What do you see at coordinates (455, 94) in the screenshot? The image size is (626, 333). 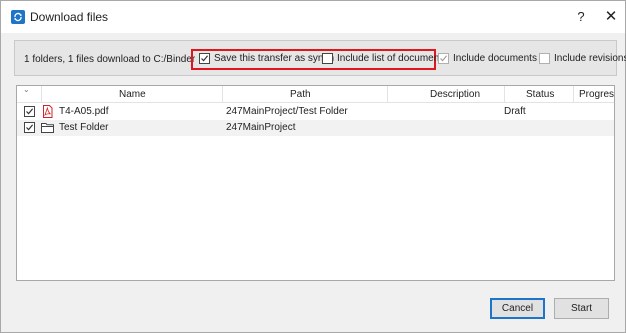 I see `column-header-description: Description` at bounding box center [455, 94].